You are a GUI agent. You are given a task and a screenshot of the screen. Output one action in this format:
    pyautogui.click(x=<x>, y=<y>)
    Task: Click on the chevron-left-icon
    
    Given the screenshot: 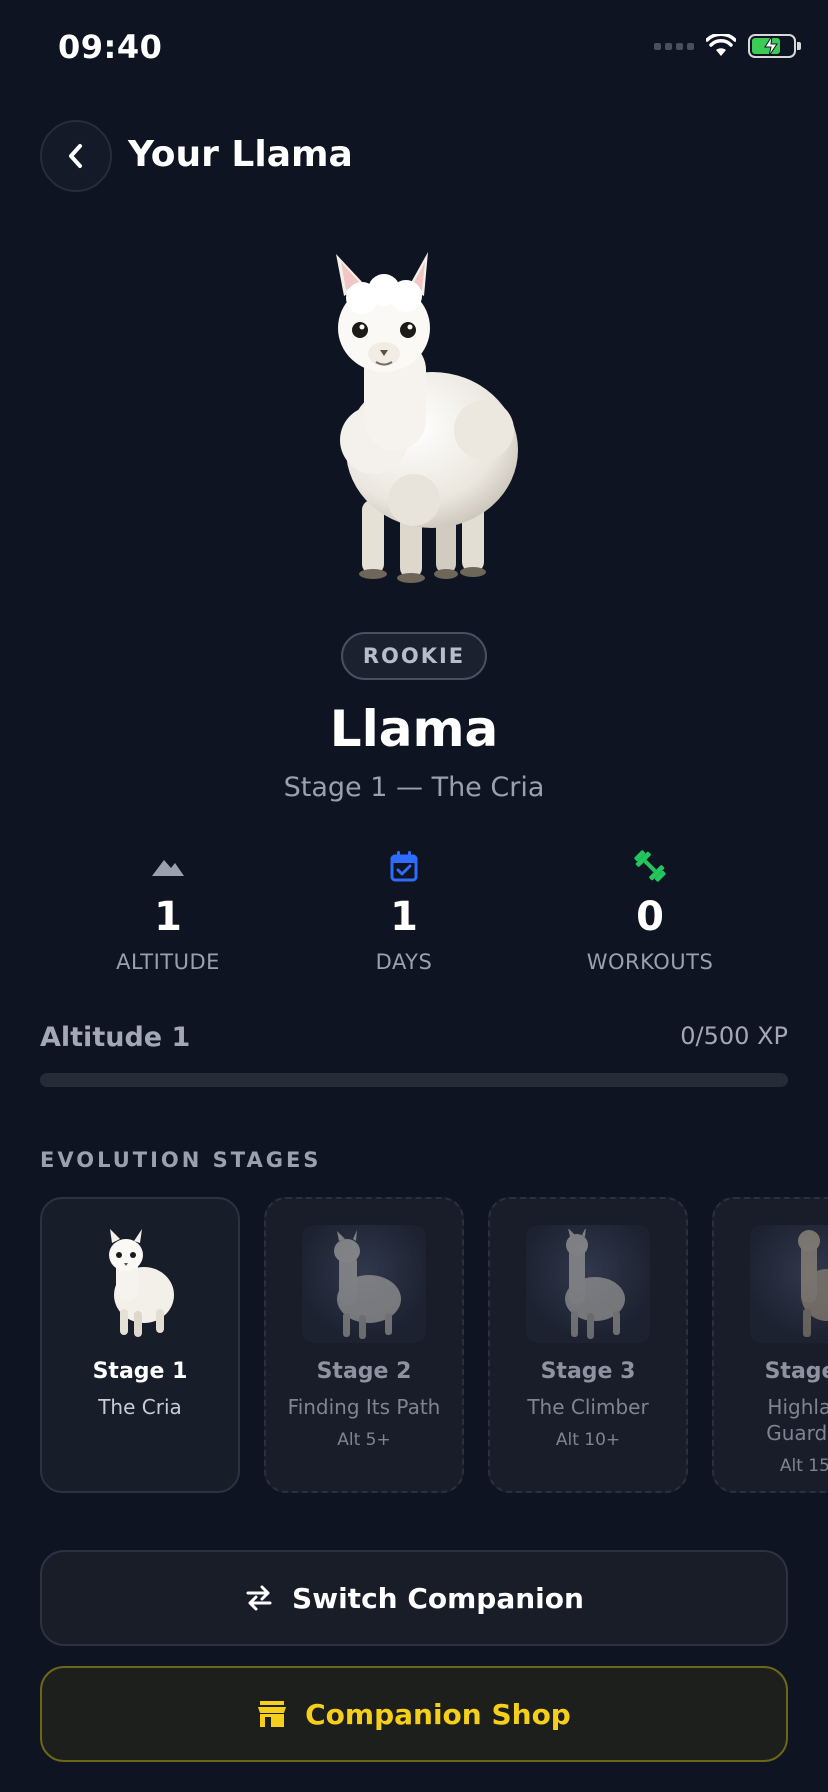 What is the action you would take?
    pyautogui.click(x=75, y=156)
    